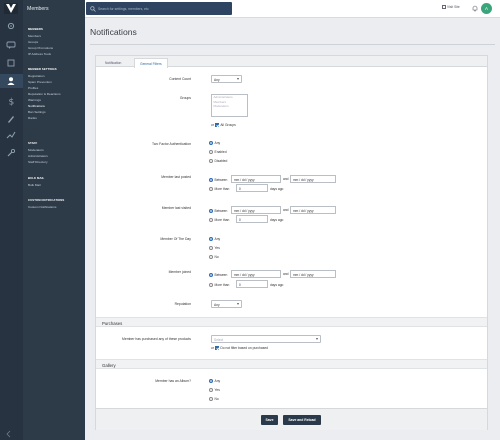 The height and width of the screenshot is (440, 500). What do you see at coordinates (44, 94) in the screenshot?
I see `menu-item-reputation: Reputation & Reactions` at bounding box center [44, 94].